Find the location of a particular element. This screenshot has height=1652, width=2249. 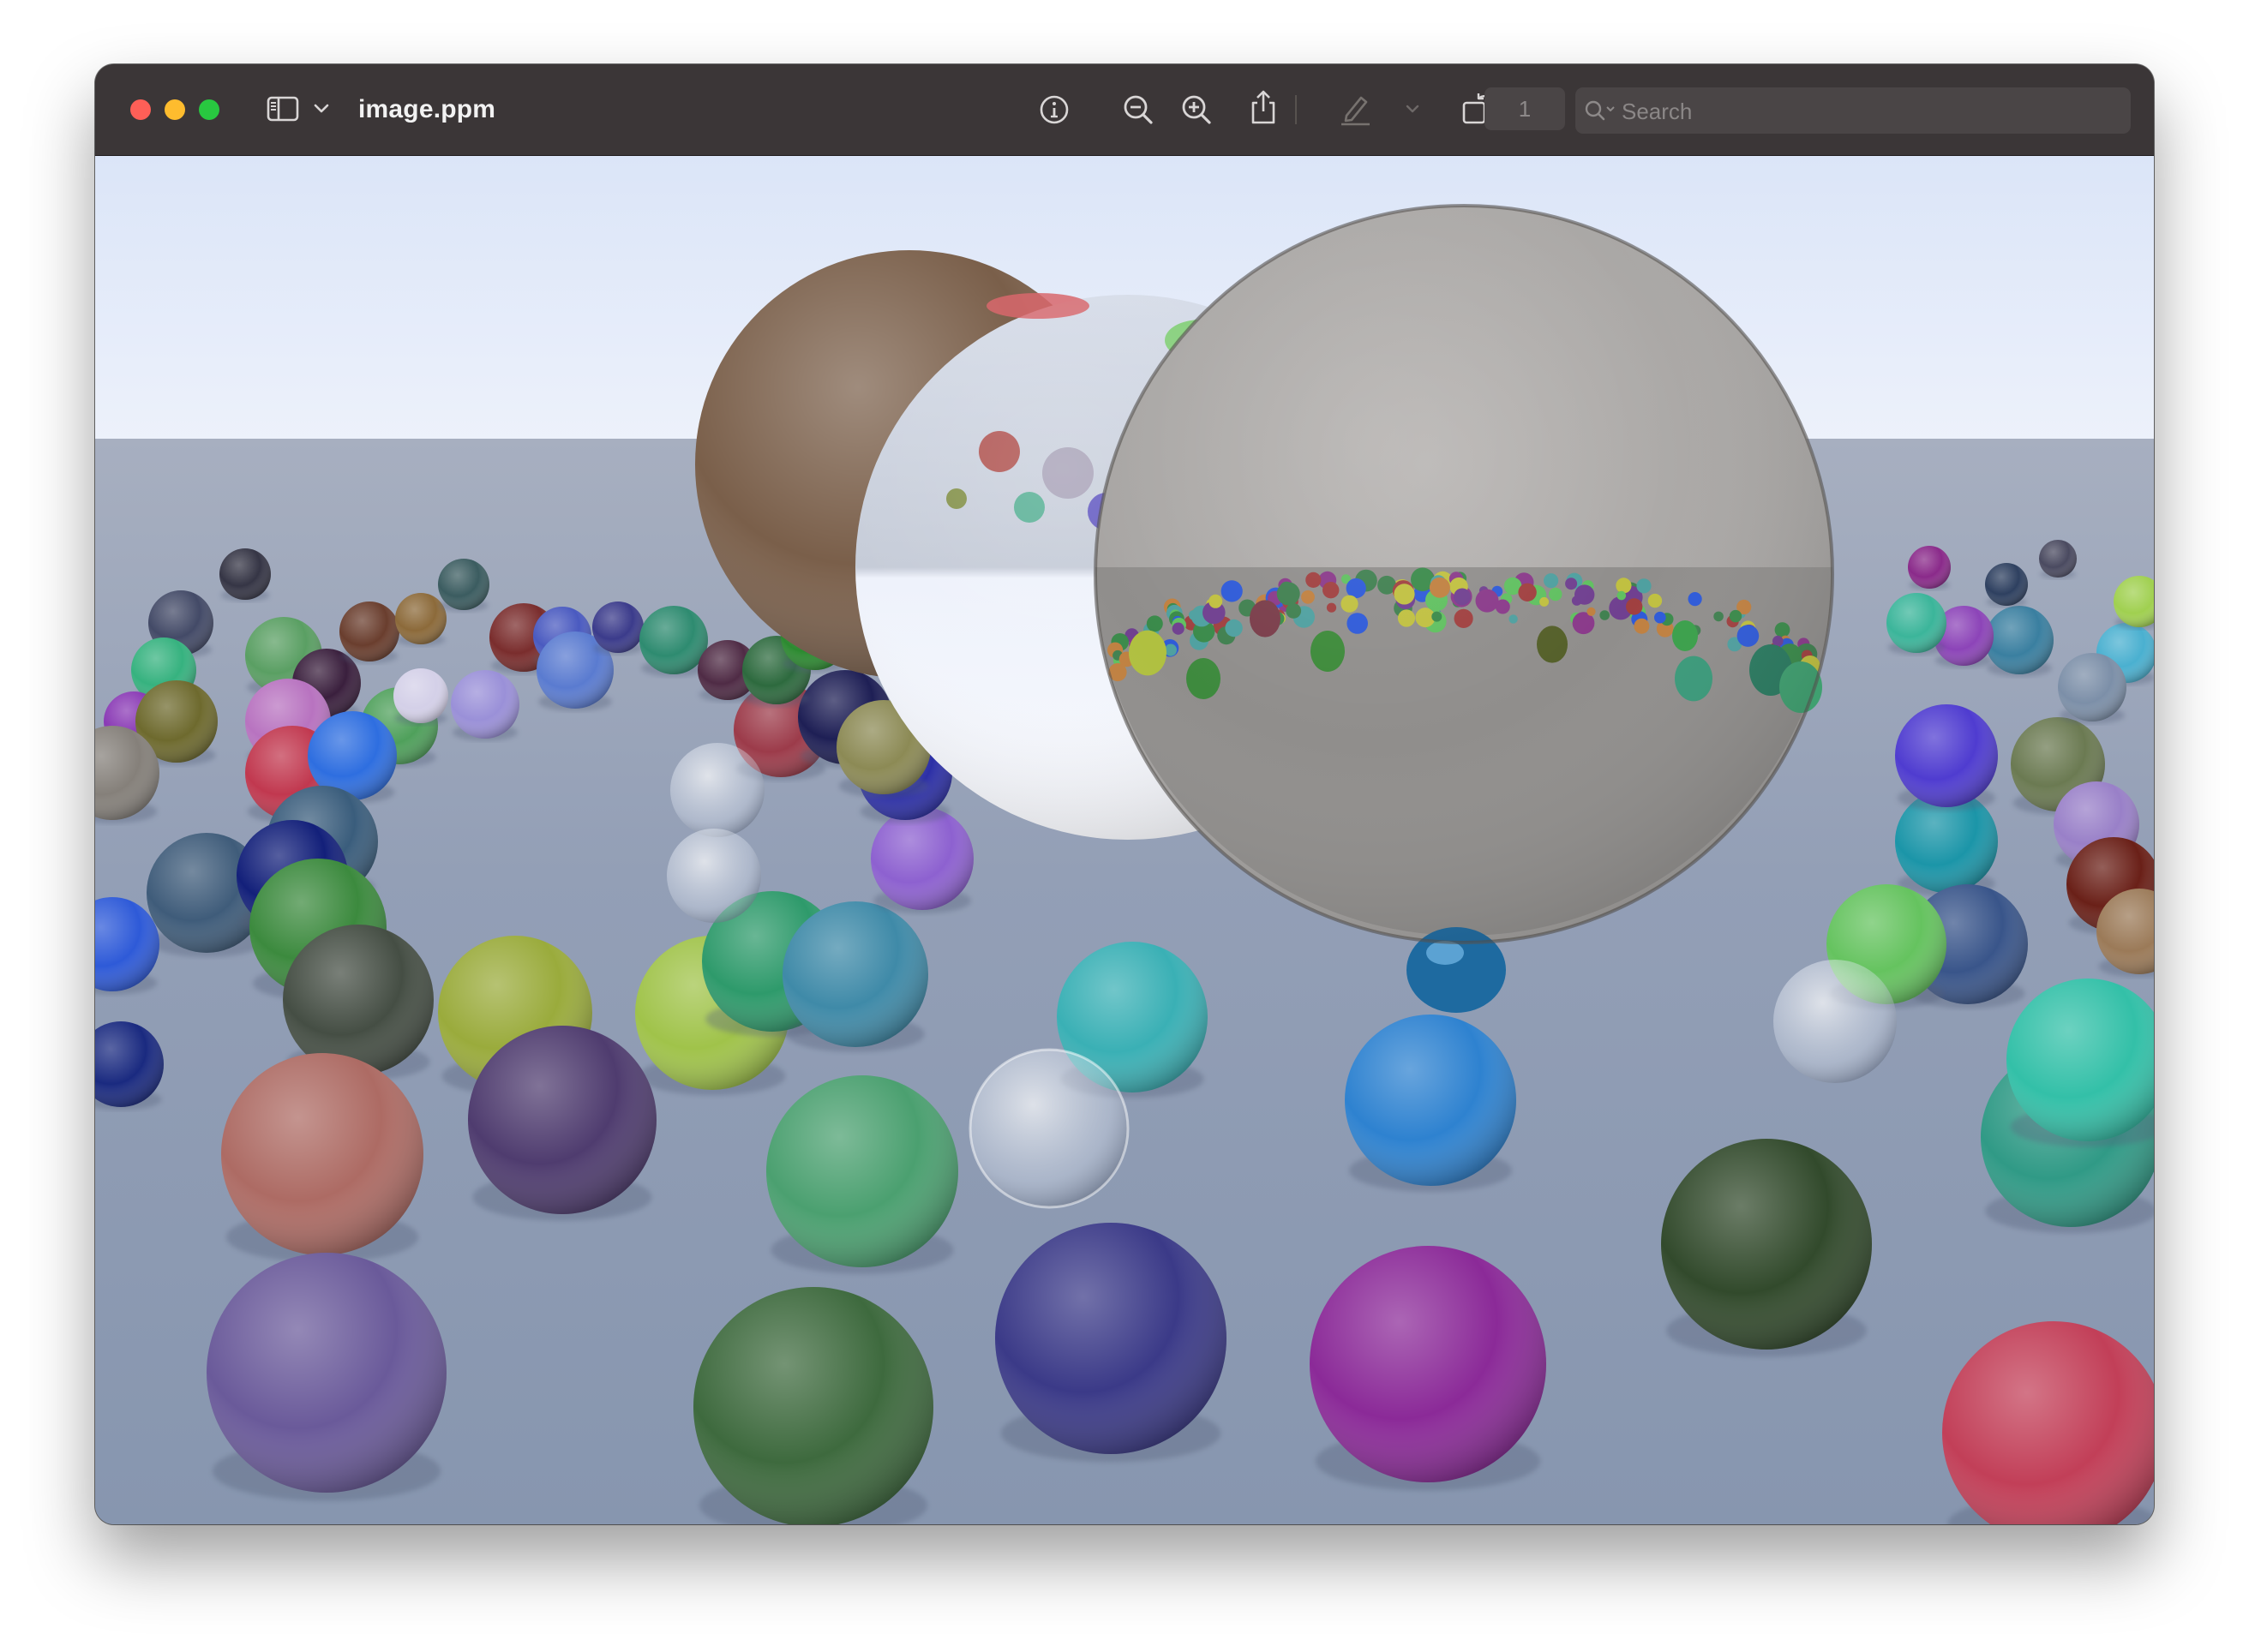

search-field is located at coordinates (1853, 111).